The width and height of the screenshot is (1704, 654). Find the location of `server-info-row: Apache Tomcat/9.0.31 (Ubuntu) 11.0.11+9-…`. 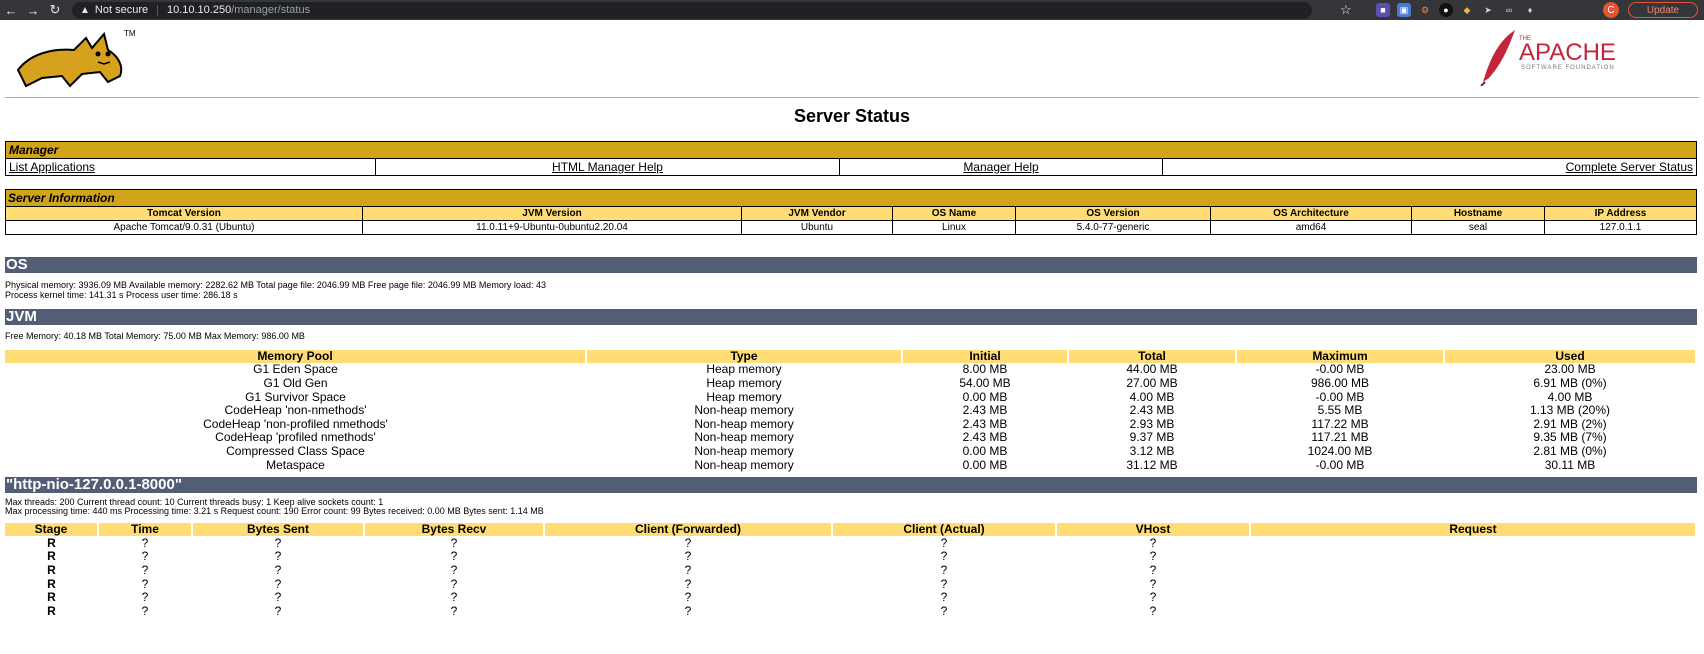

server-info-row: Apache Tomcat/9.0.31 (Ubuntu) 11.0.11+9-… is located at coordinates (851, 227).